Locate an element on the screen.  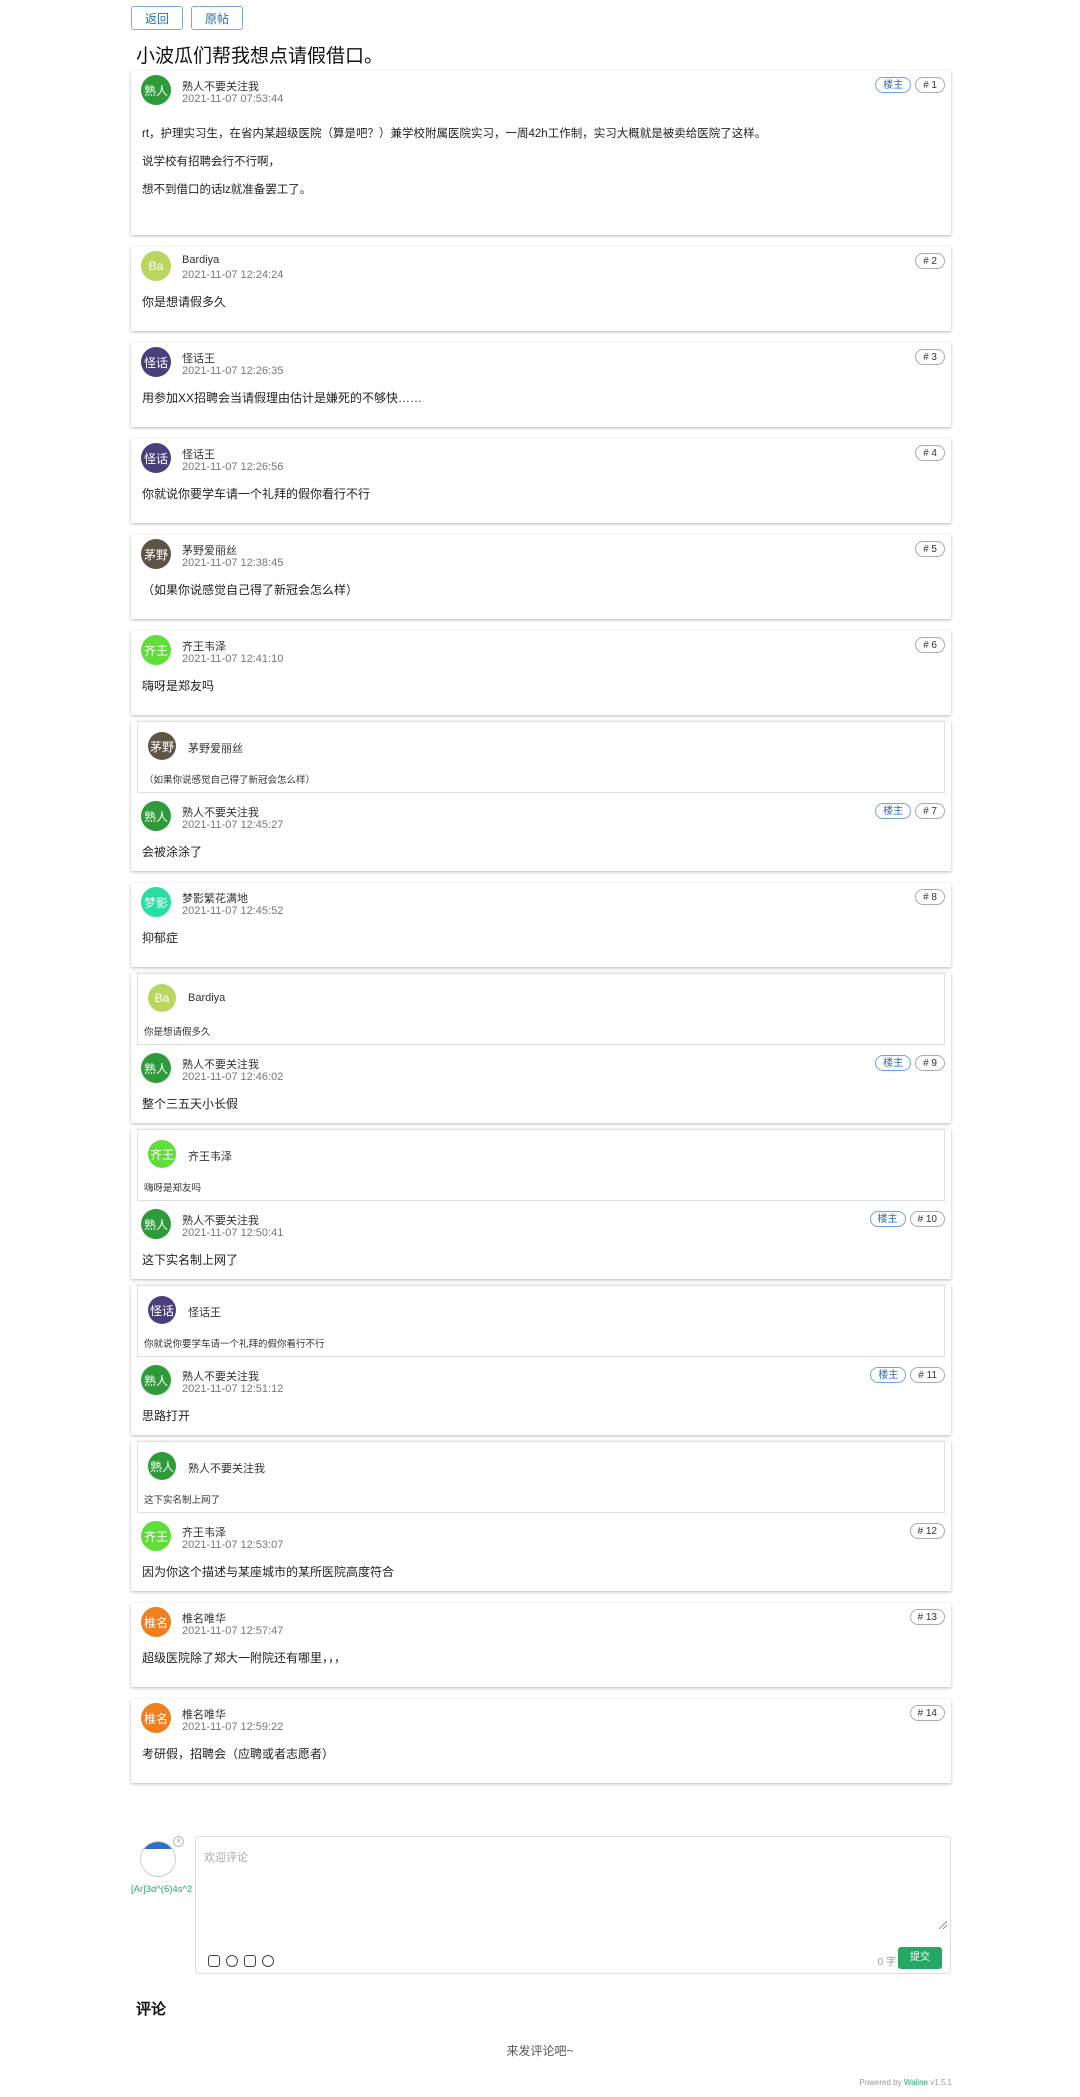
emoji-icon is located at coordinates (232, 1961).